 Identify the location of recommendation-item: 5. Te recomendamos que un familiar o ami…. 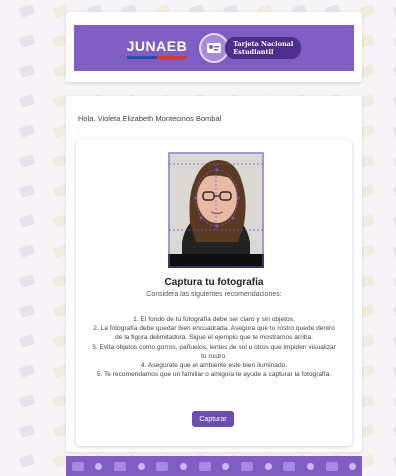
(214, 375).